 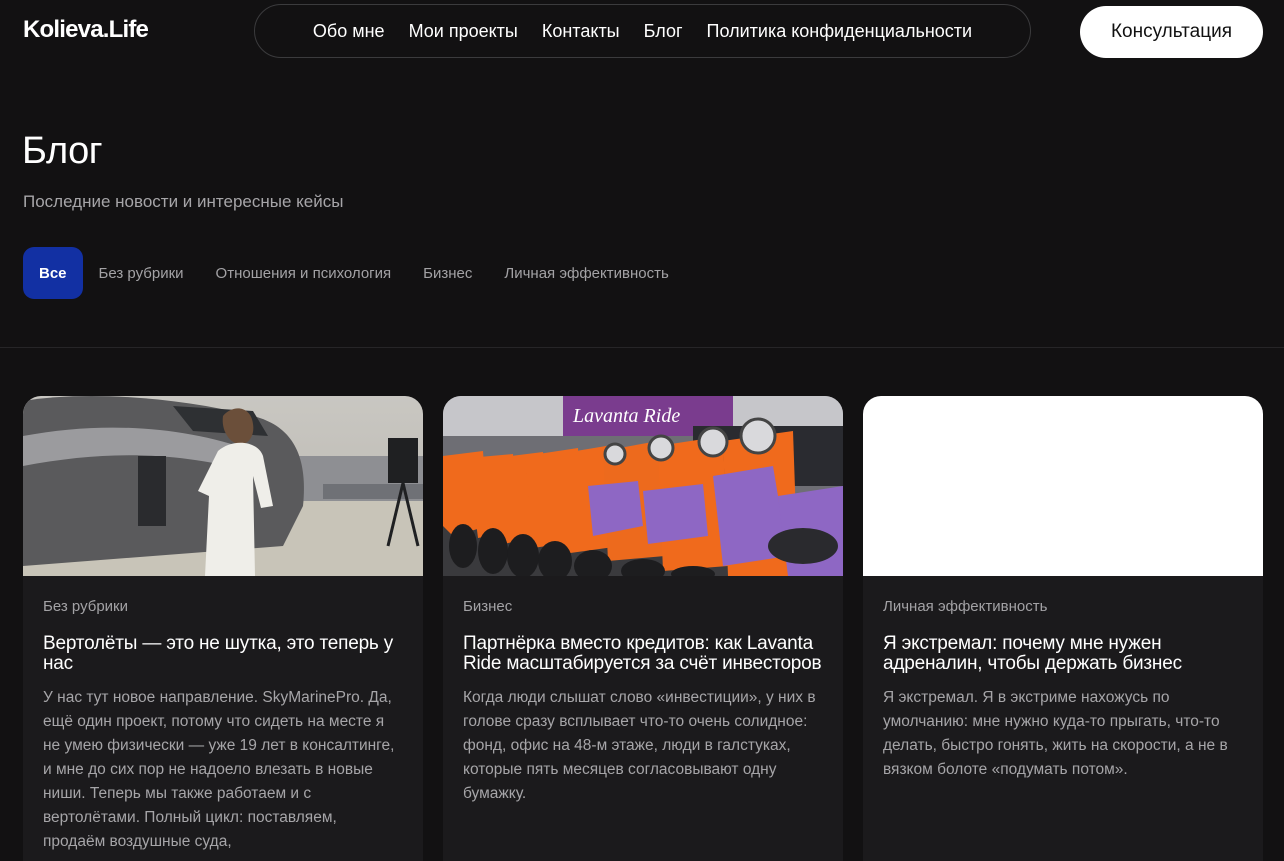 What do you see at coordinates (840, 31) in the screenshot?
I see `nav-item-privacy: Политика конфиденциальности` at bounding box center [840, 31].